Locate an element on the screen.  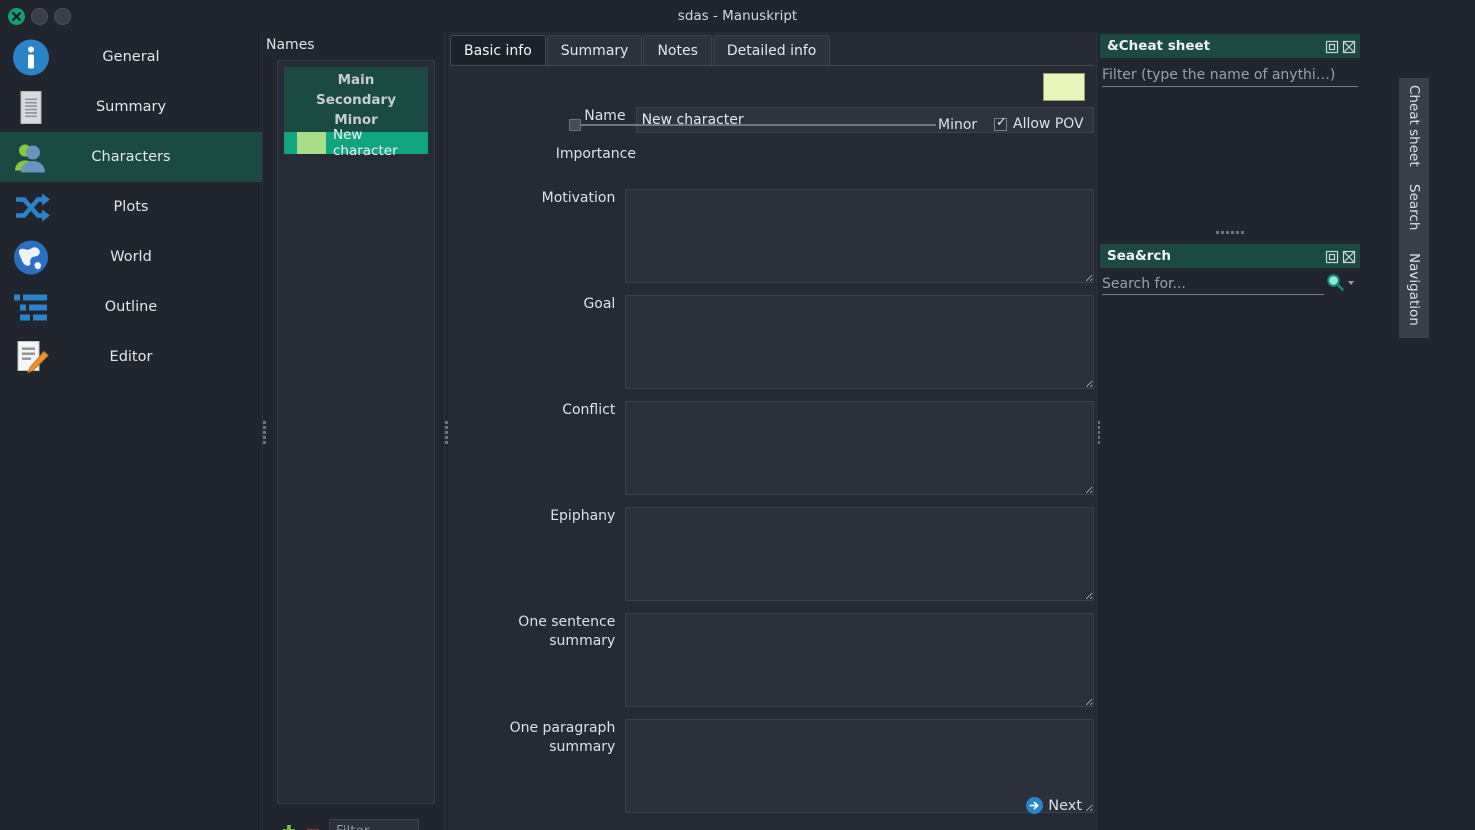
character-filter-input is located at coordinates (374, 824).